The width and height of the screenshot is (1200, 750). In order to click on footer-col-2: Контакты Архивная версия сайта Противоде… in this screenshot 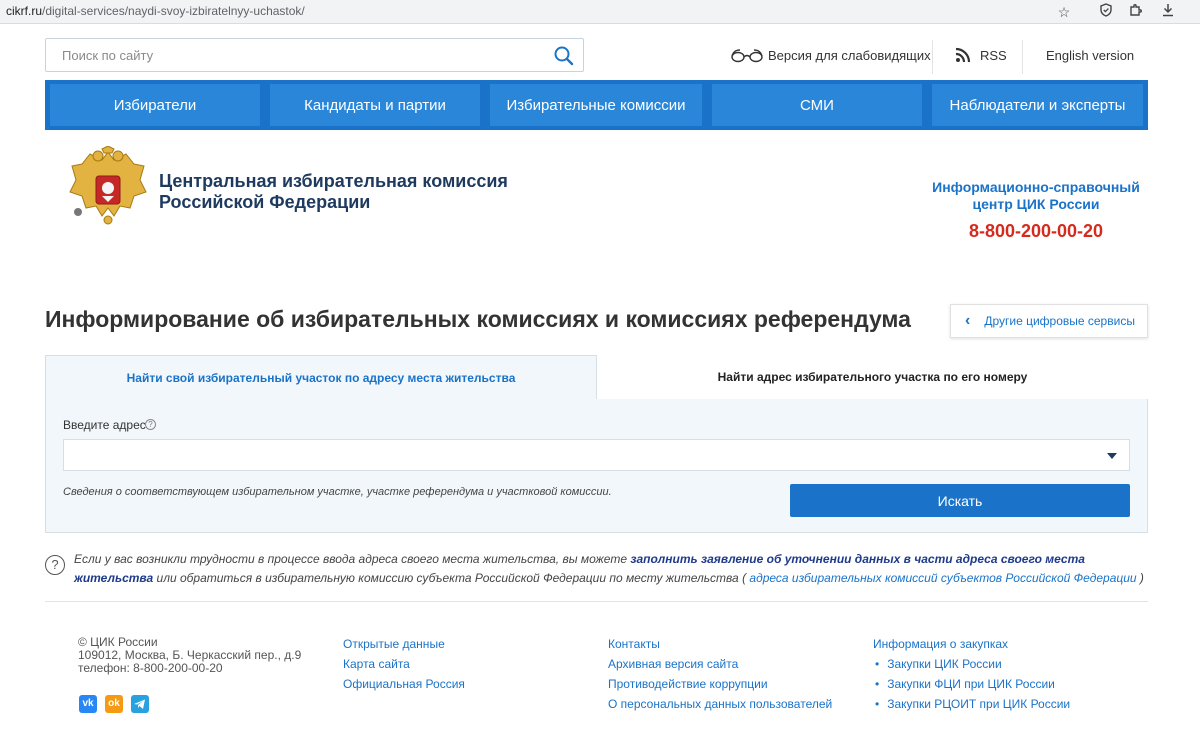, I will do `click(720, 674)`.